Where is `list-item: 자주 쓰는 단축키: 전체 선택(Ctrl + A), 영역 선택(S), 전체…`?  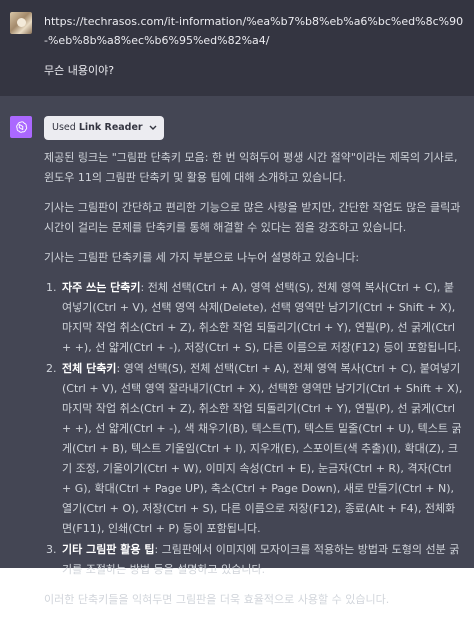 list-item: 자주 쓰는 단축키: 전체 선택(Ctrl + A), 영역 선택(S), 전체… is located at coordinates (262, 318).